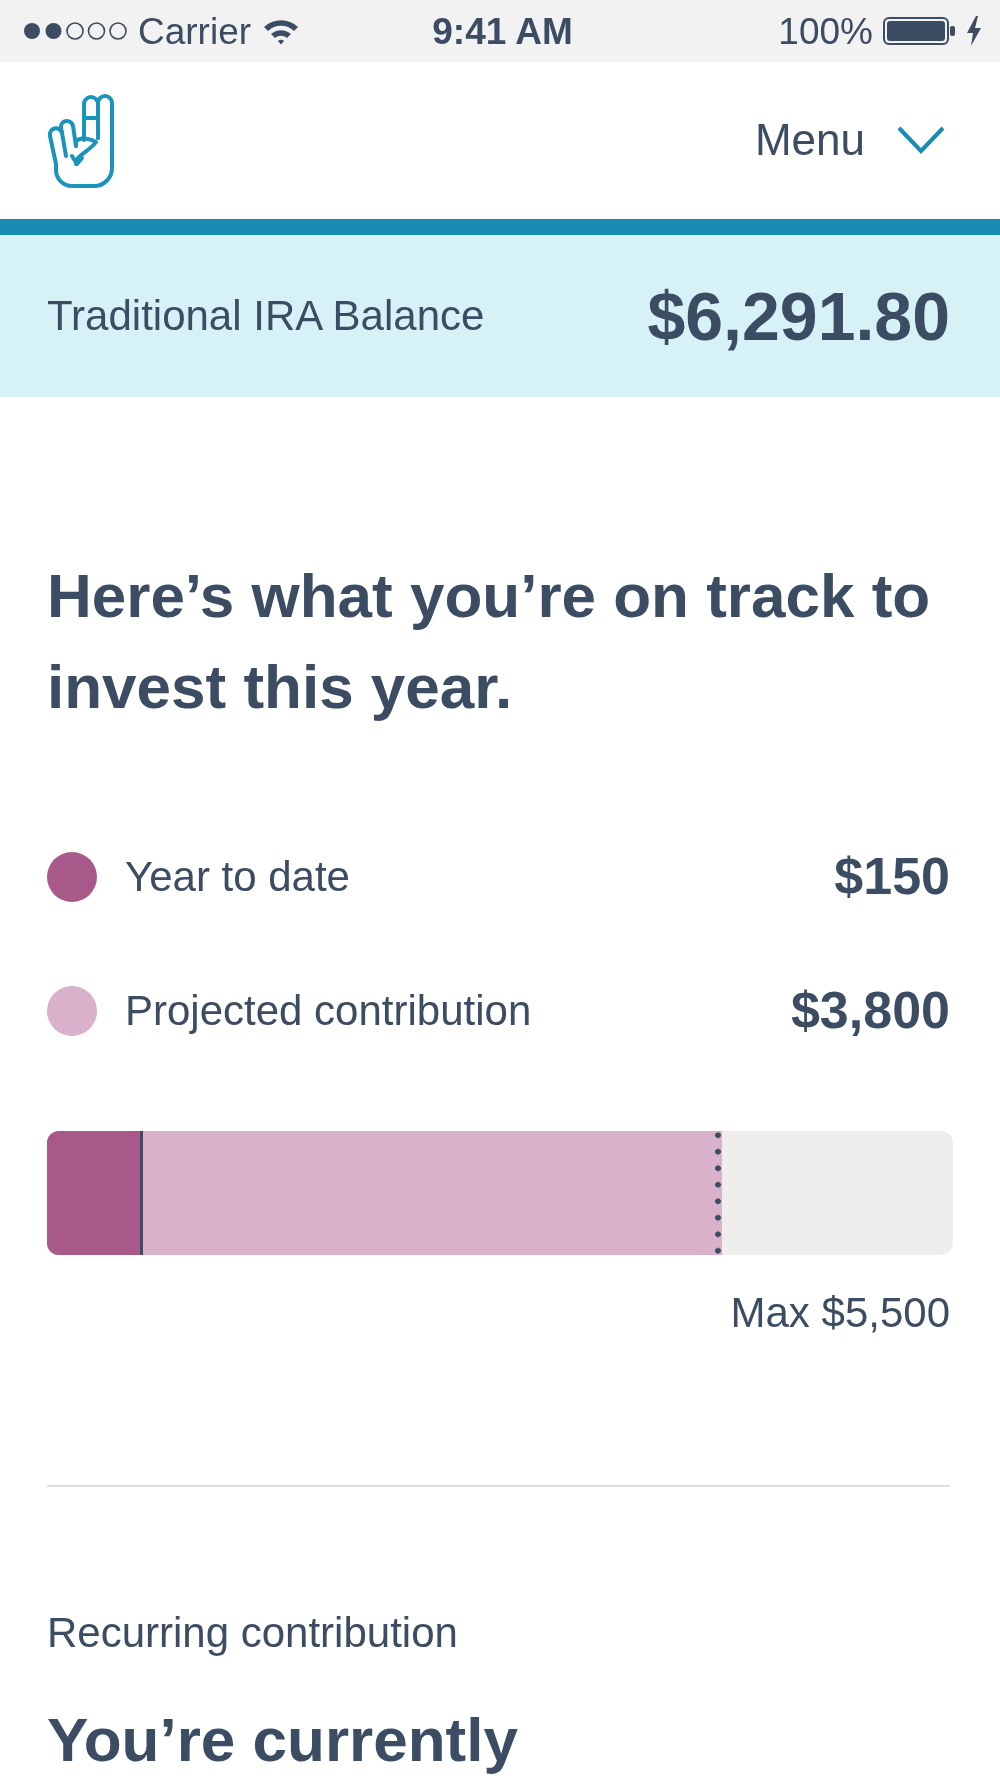 The image size is (1000, 1778). I want to click on battery-percent: 100%, so click(825, 31).